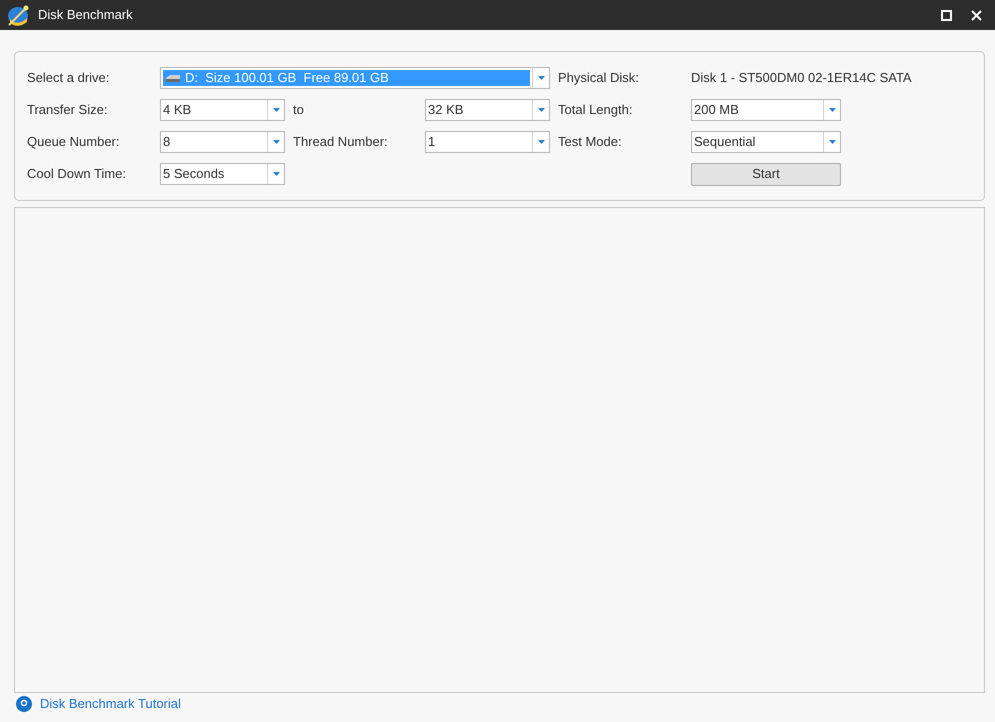  Describe the element at coordinates (73, 142) in the screenshot. I see `field-label: Queue Number:` at that location.